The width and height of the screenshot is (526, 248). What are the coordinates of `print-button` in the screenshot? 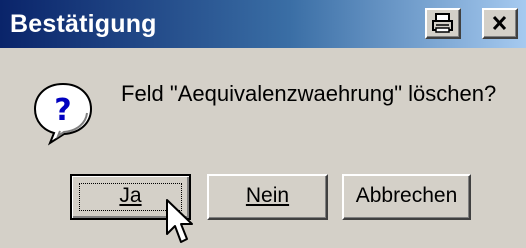 It's located at (443, 23).